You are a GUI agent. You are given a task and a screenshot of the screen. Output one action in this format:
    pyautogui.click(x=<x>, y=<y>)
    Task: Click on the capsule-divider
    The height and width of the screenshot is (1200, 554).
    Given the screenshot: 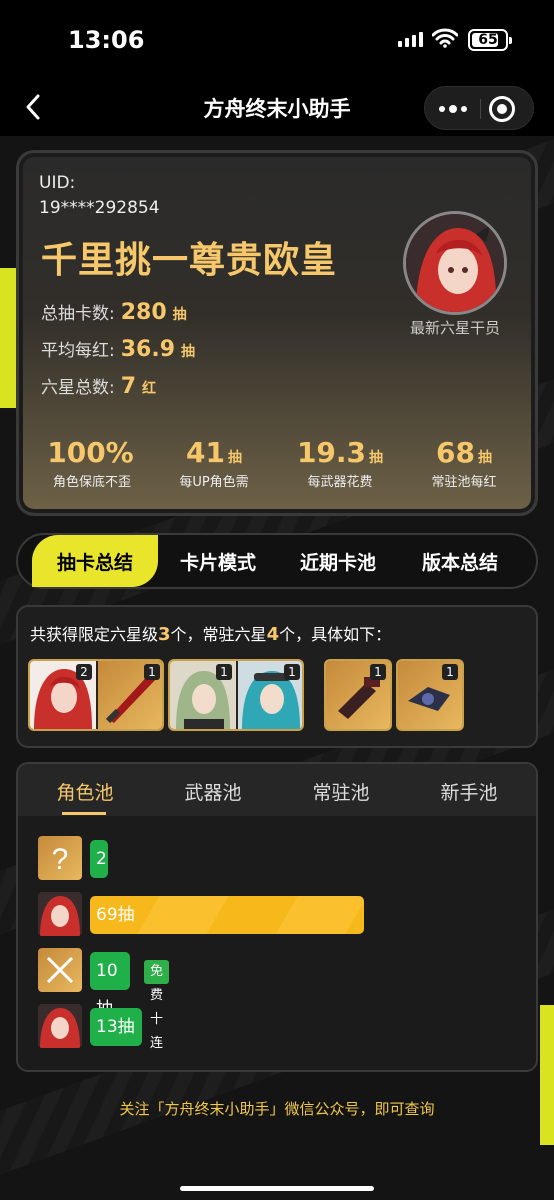 What is the action you would take?
    pyautogui.click(x=480, y=109)
    